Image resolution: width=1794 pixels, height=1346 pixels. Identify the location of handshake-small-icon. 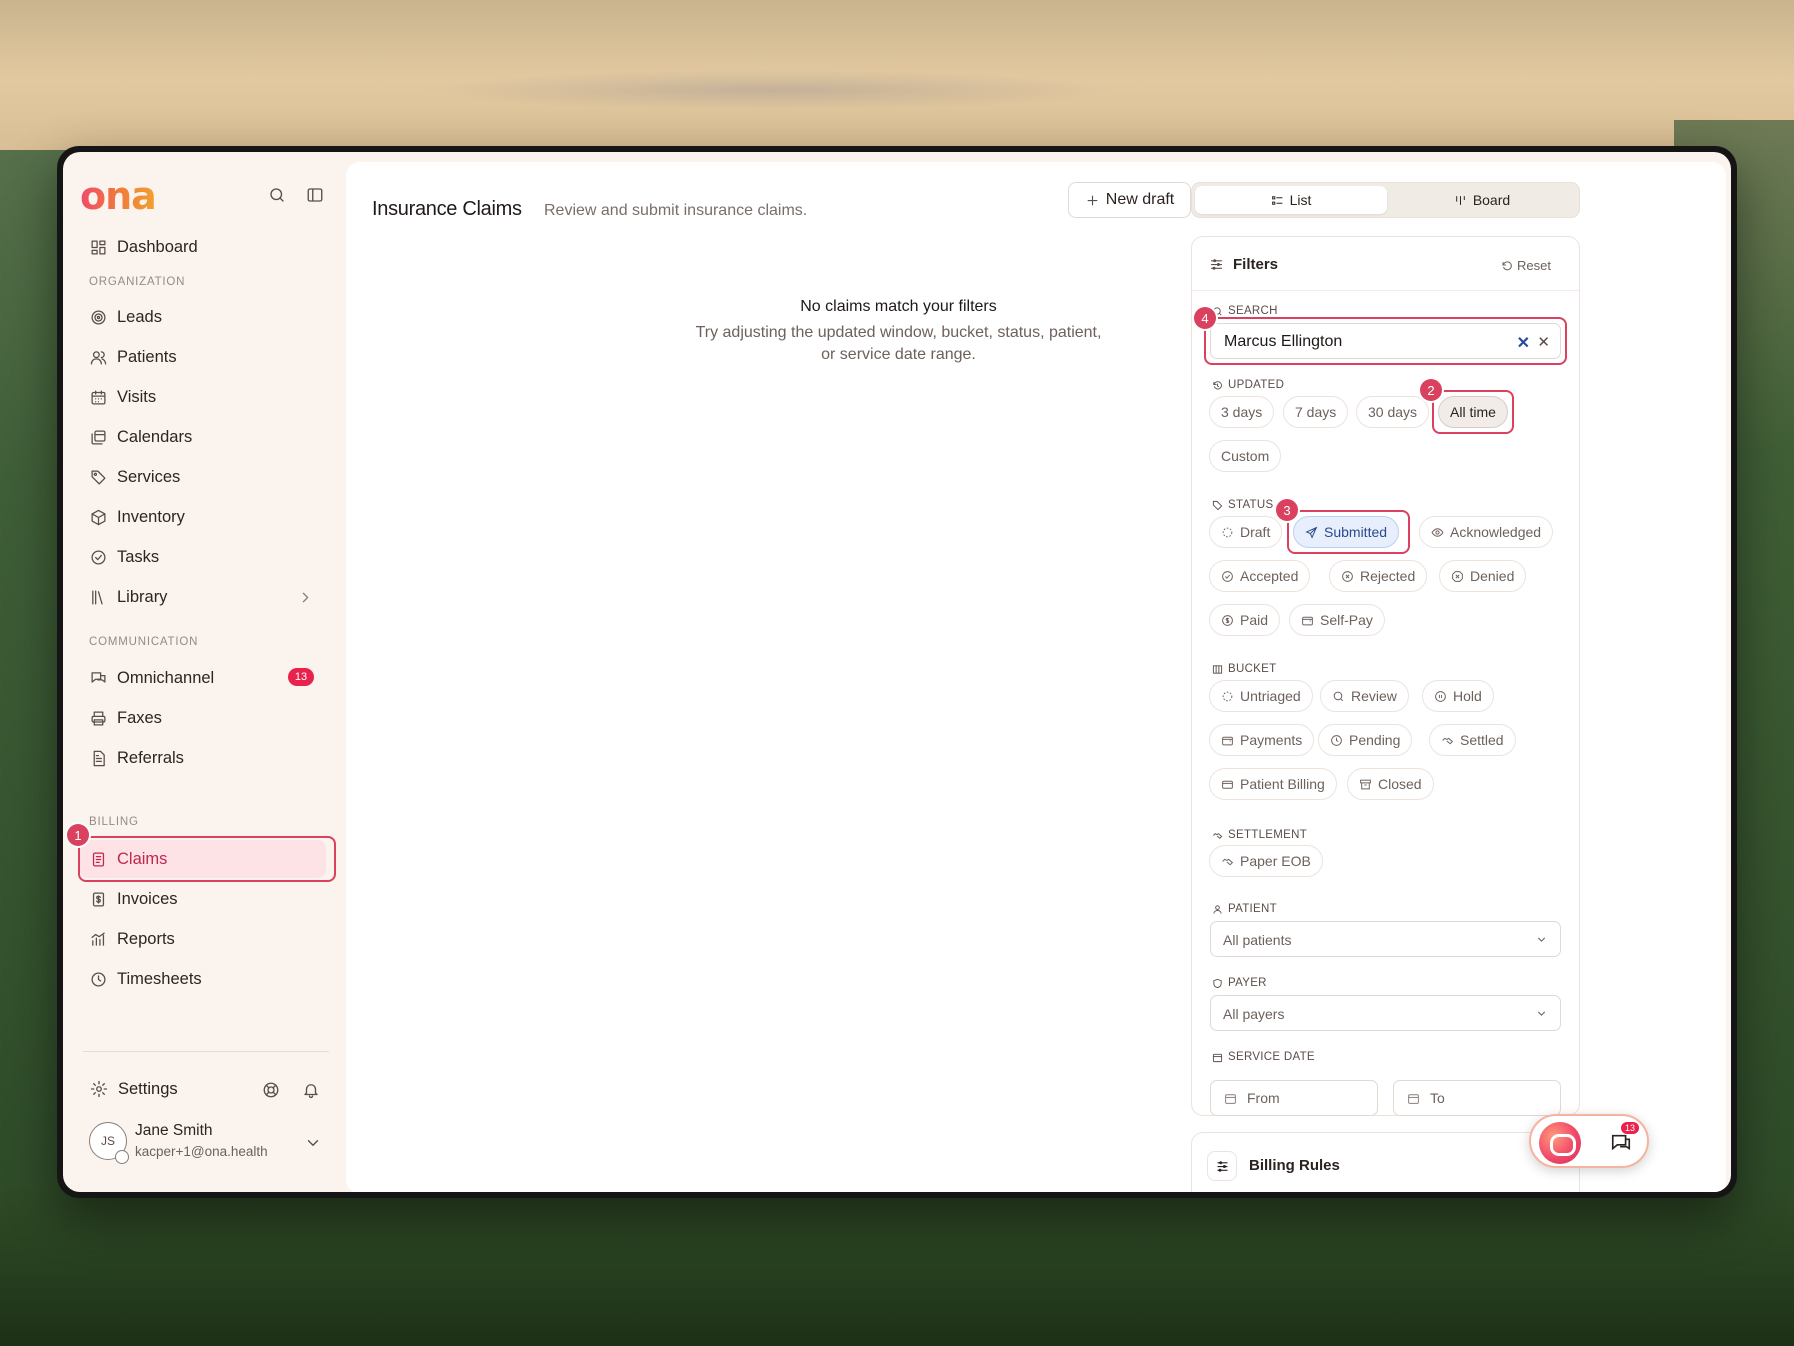
(1218, 835).